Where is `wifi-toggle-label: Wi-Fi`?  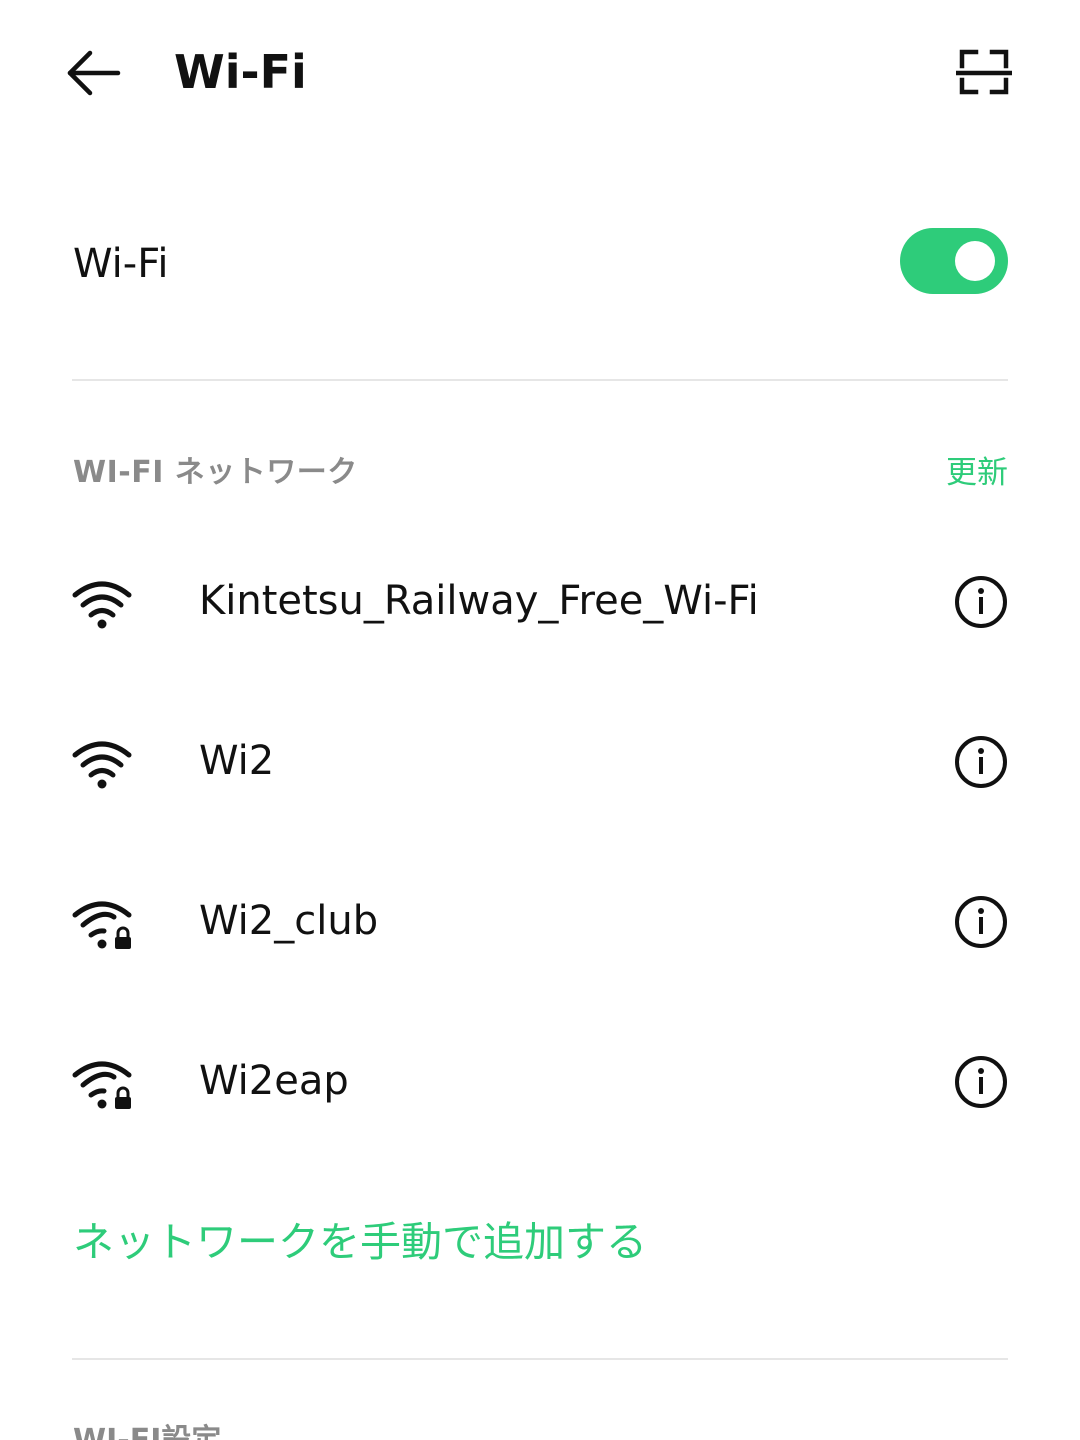
wifi-toggle-label: Wi-Fi is located at coordinates (121, 264).